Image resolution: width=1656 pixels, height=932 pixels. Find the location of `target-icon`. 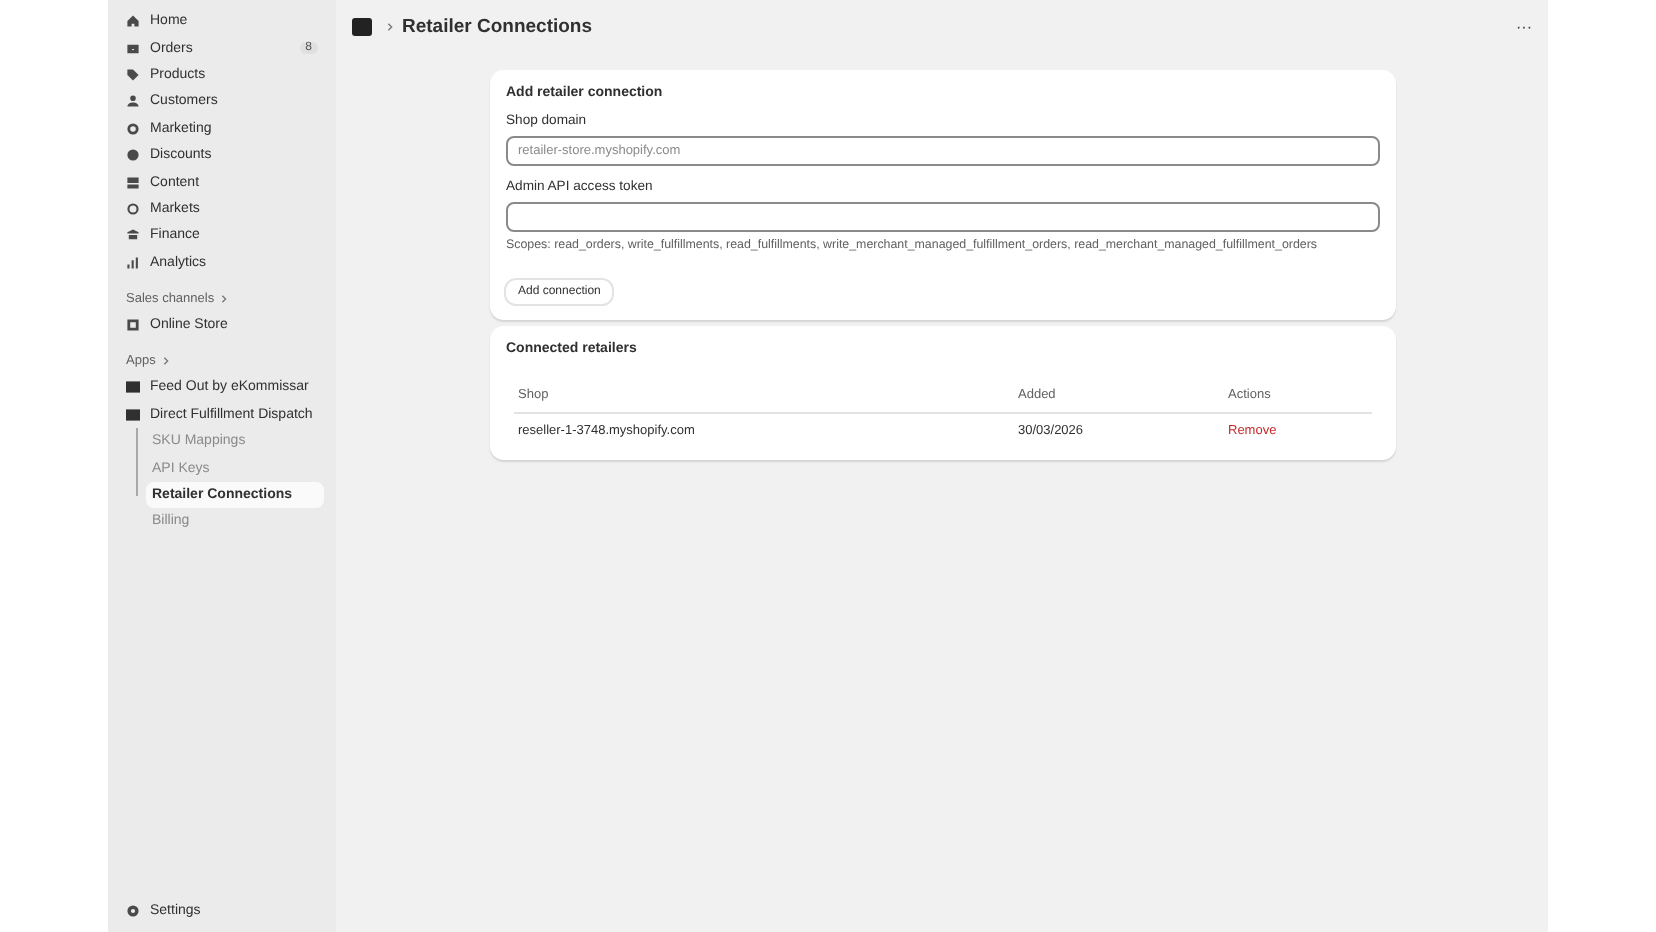

target-icon is located at coordinates (133, 128).